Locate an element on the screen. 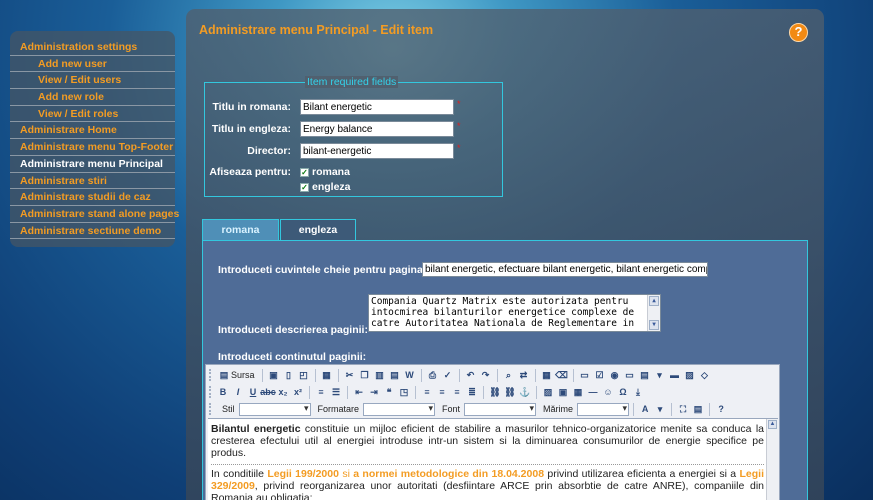 This screenshot has height=500, width=873. sidebar-item-admin-menu-top-footer: Administrare menu Top-Footer is located at coordinates (92, 147).